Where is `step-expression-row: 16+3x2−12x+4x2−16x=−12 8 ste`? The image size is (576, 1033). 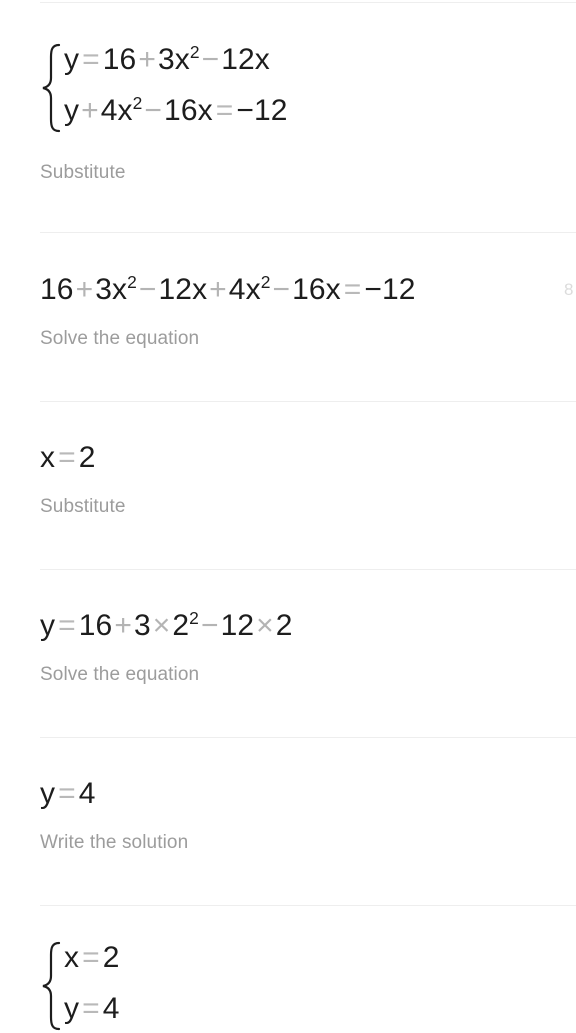 step-expression-row: 16+3x2−12x+4x2−16x=−12 8 ste is located at coordinates (308, 290).